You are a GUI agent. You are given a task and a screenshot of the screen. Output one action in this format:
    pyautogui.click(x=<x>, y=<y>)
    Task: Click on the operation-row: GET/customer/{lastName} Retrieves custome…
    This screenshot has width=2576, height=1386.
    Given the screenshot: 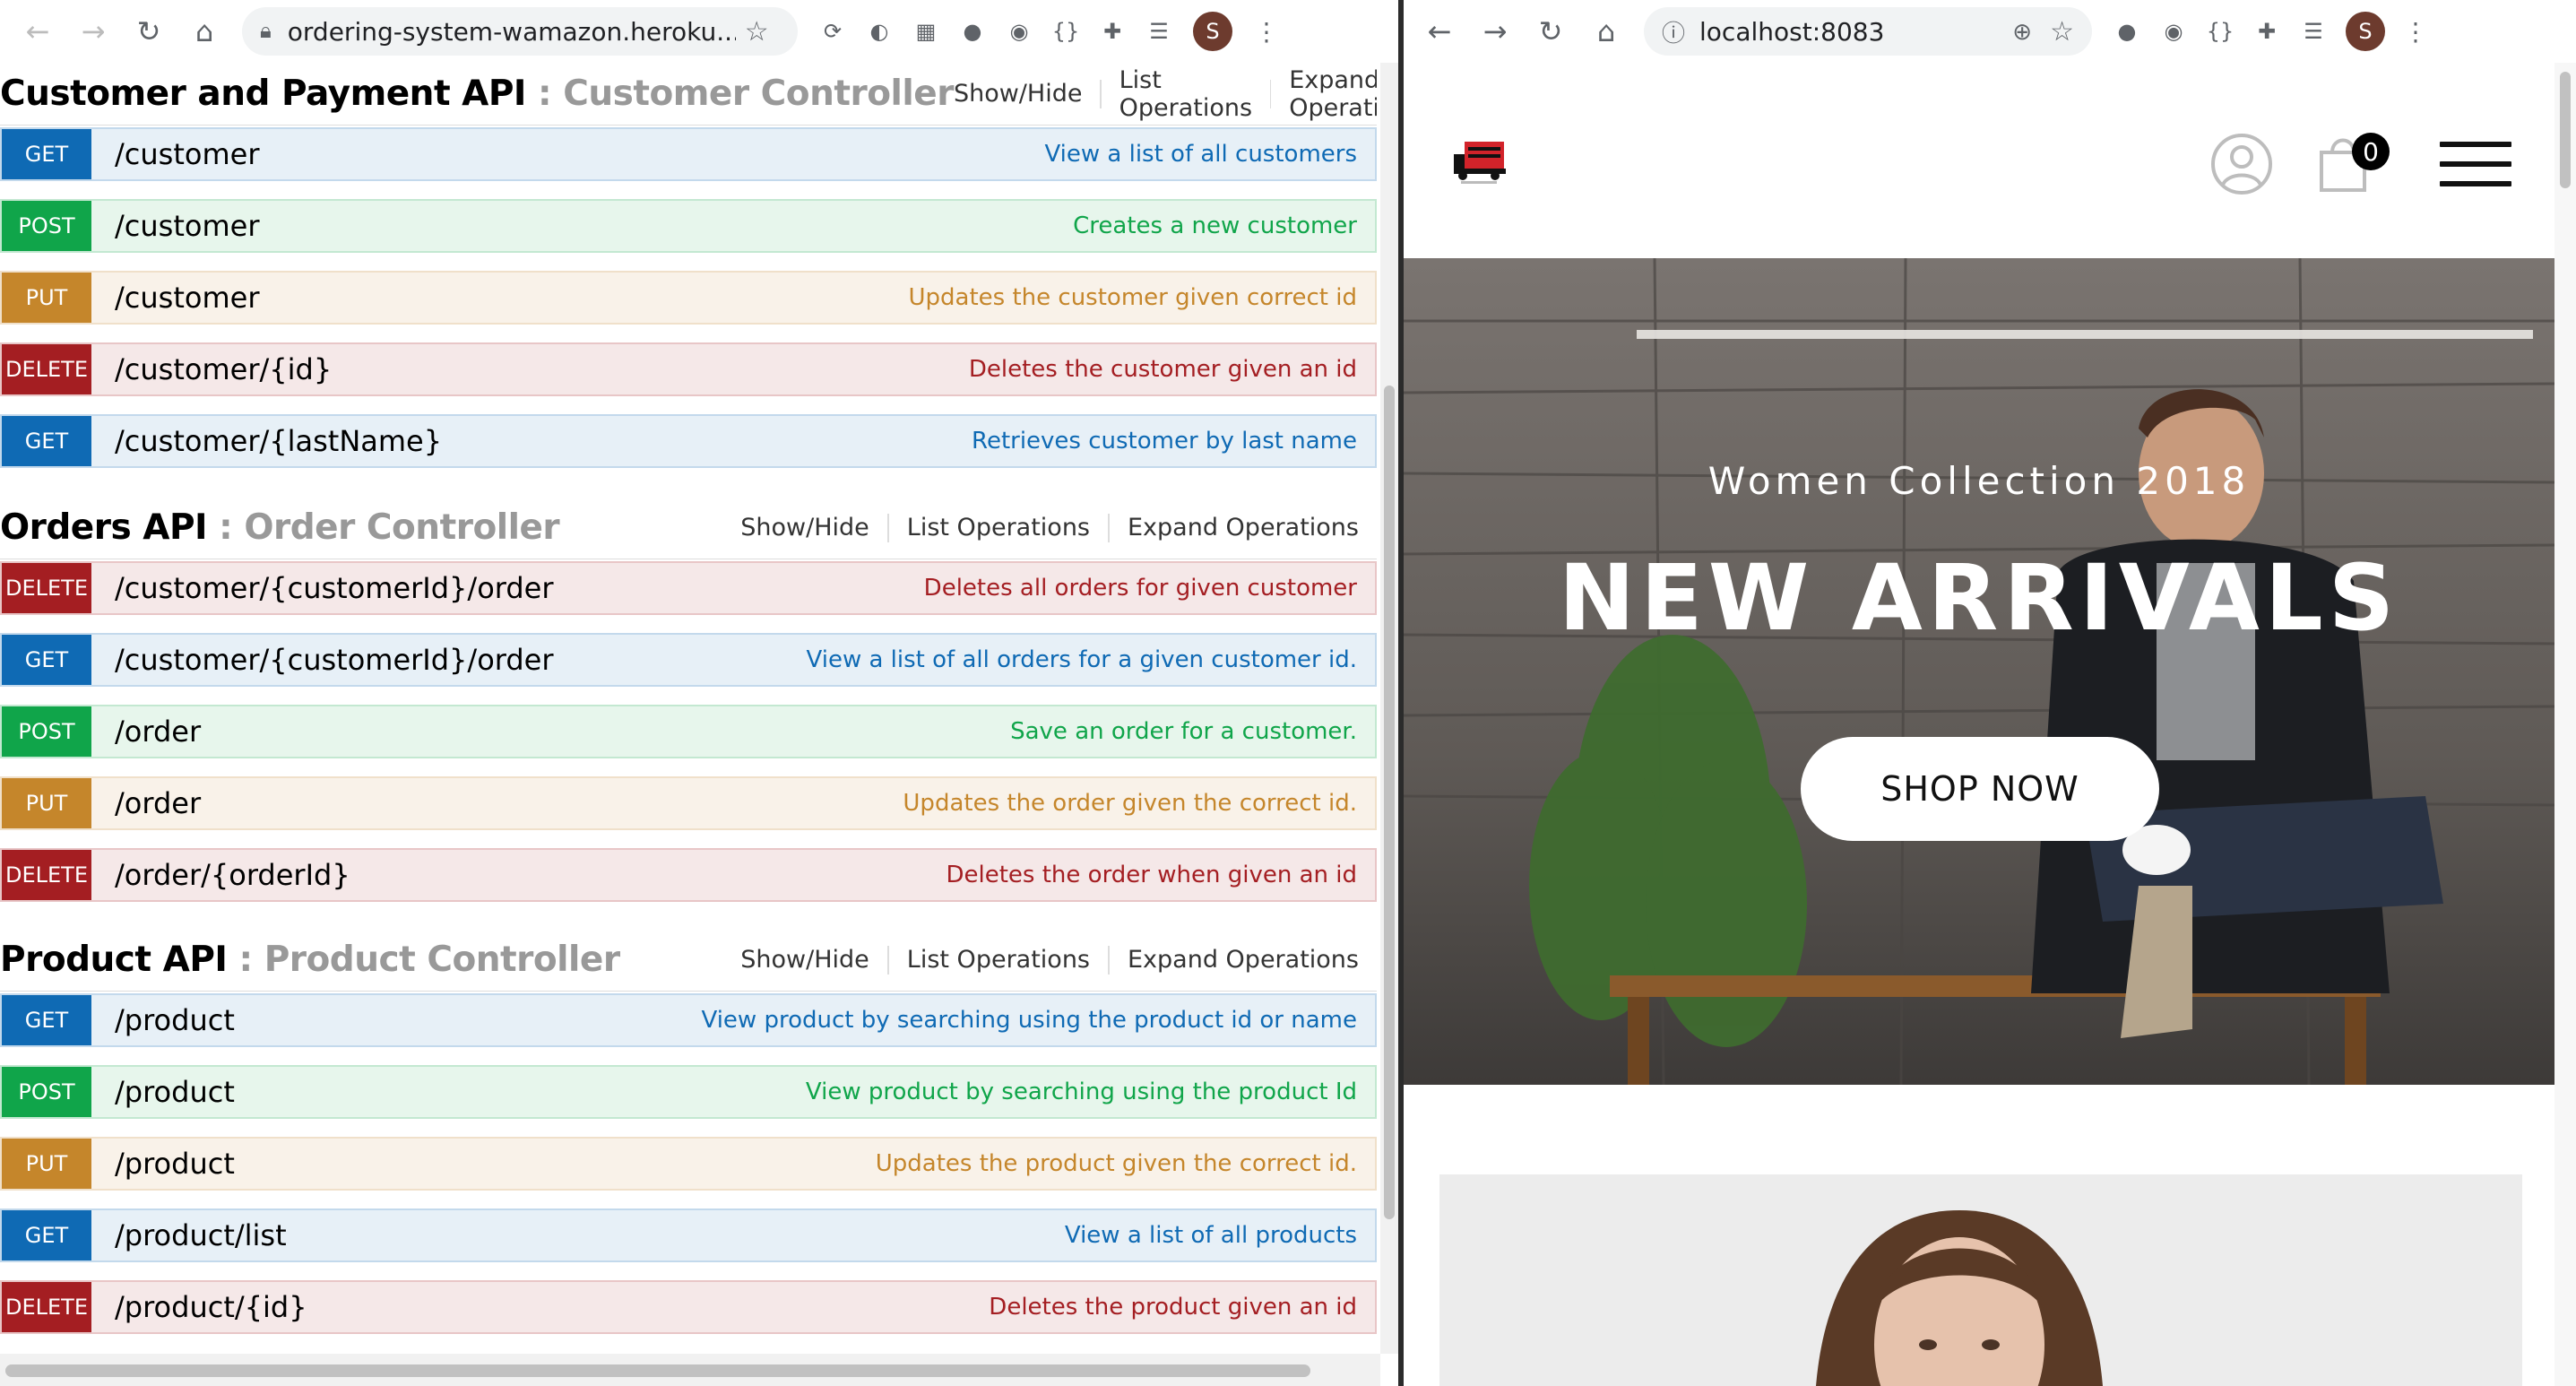 What is the action you would take?
    pyautogui.click(x=688, y=441)
    